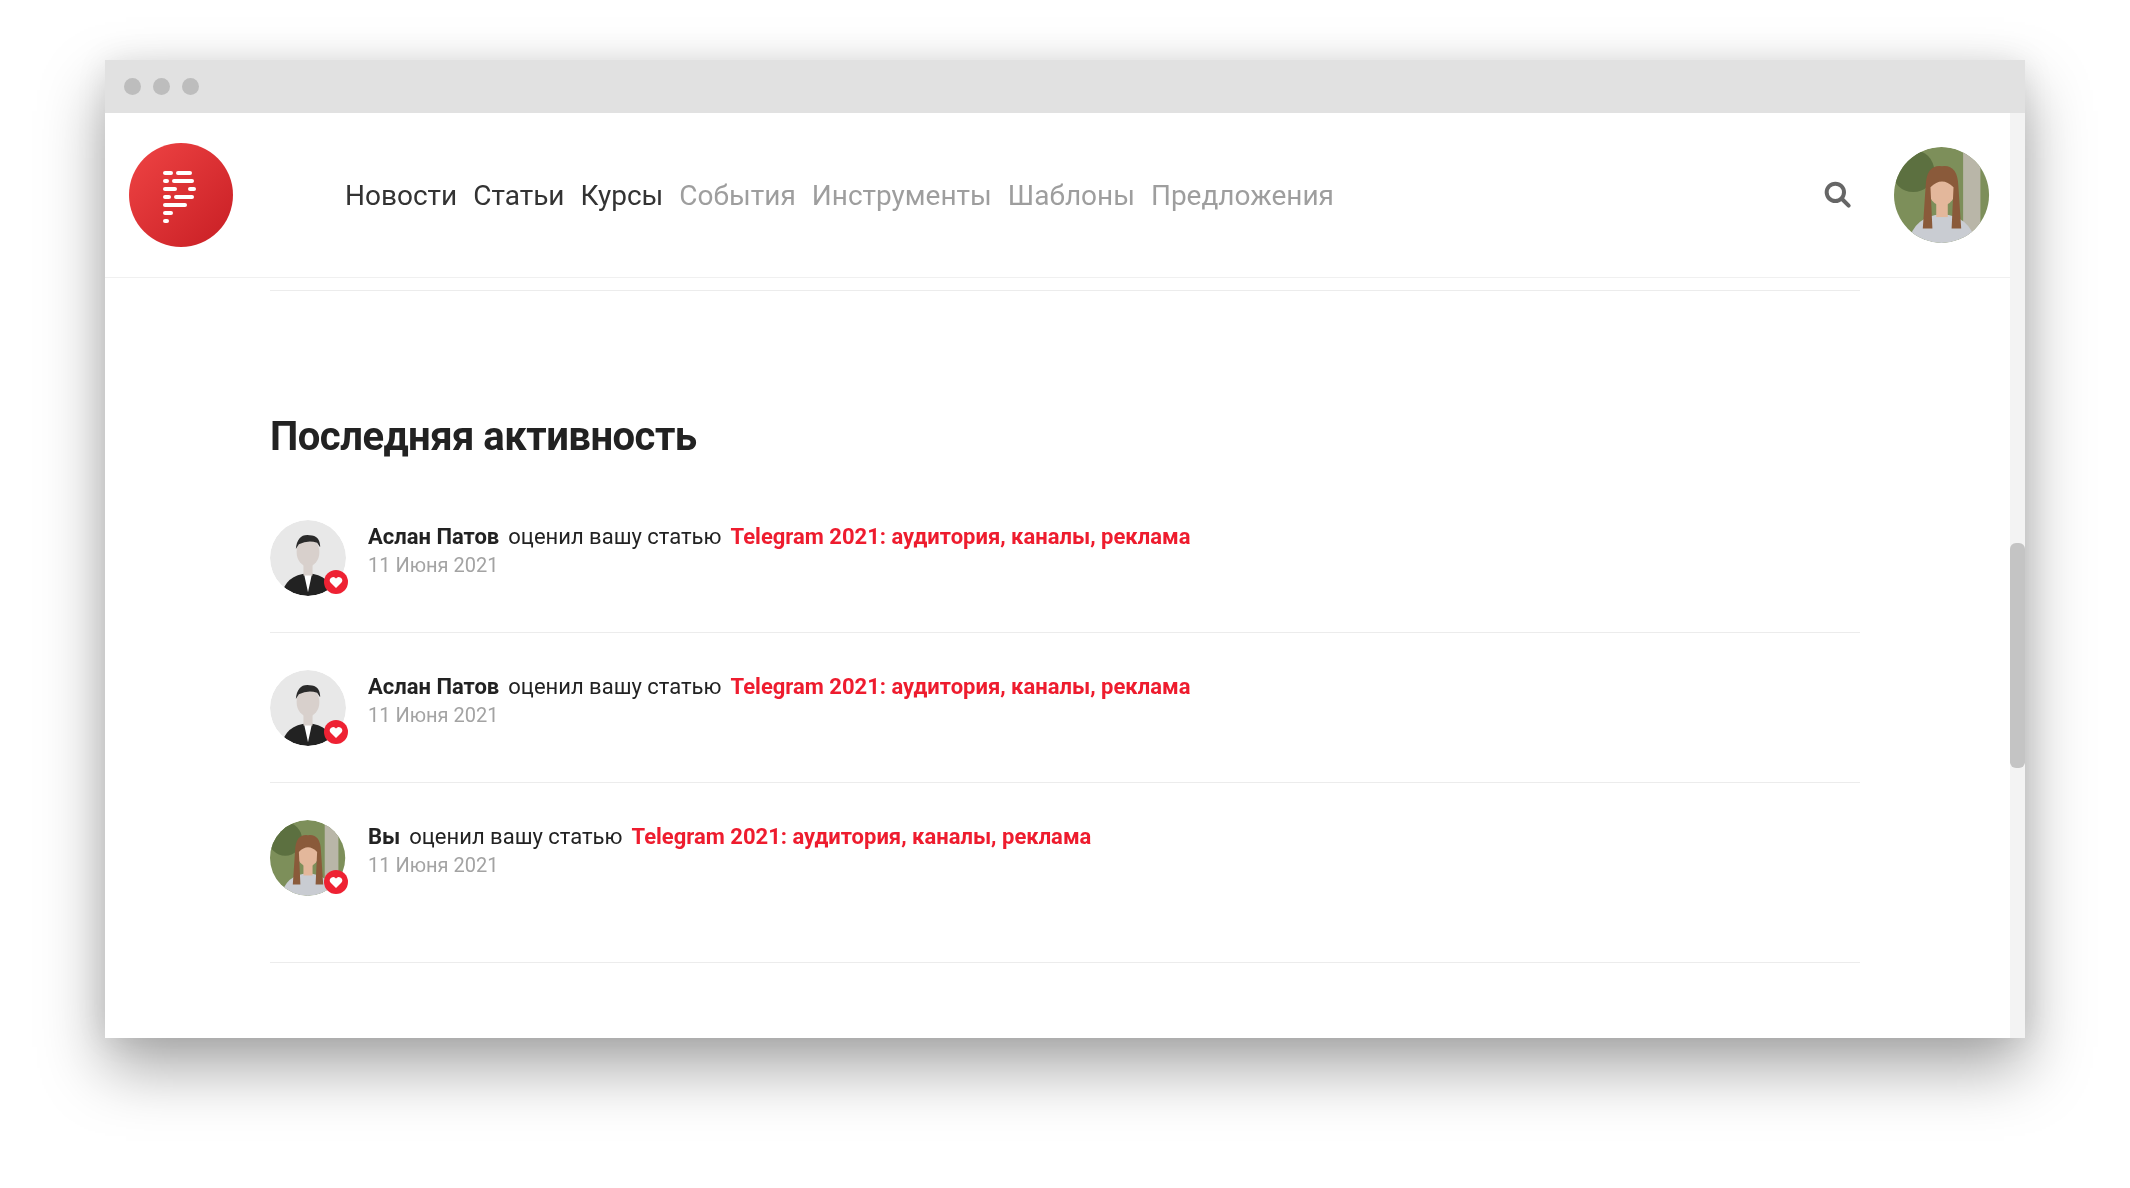  What do you see at coordinates (622, 195) in the screenshot?
I see `nav-link: Курсы` at bounding box center [622, 195].